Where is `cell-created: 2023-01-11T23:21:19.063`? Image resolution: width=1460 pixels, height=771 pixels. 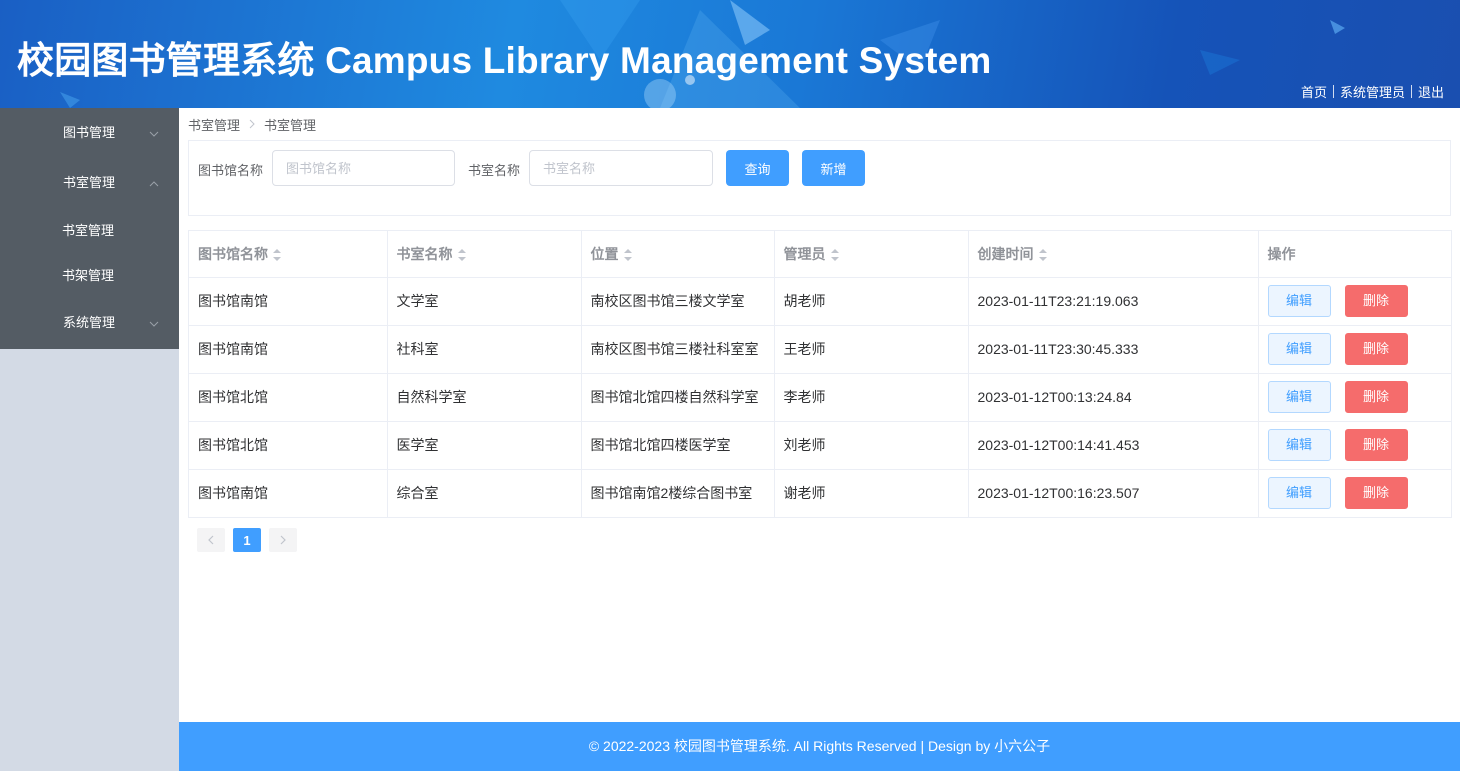 cell-created: 2023-01-11T23:21:19.063 is located at coordinates (1113, 301).